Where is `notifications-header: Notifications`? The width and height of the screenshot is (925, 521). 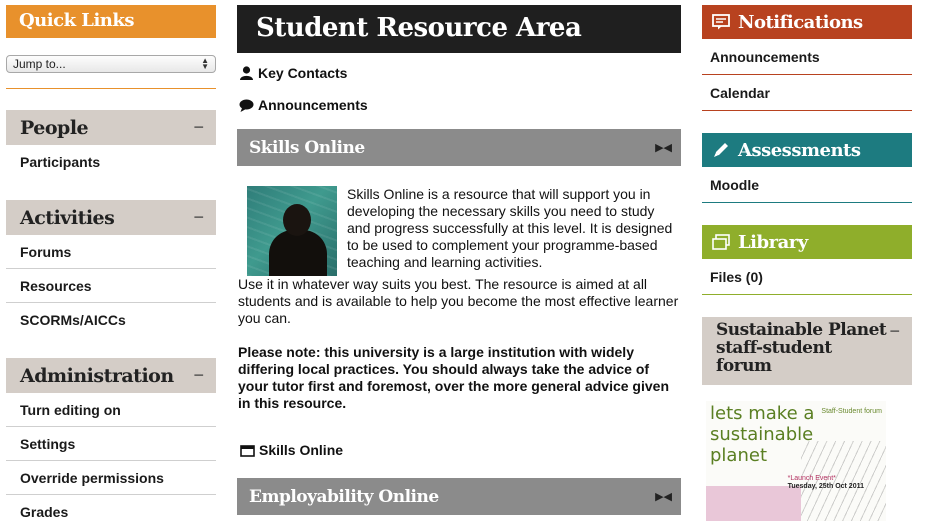
notifications-header: Notifications is located at coordinates (807, 22).